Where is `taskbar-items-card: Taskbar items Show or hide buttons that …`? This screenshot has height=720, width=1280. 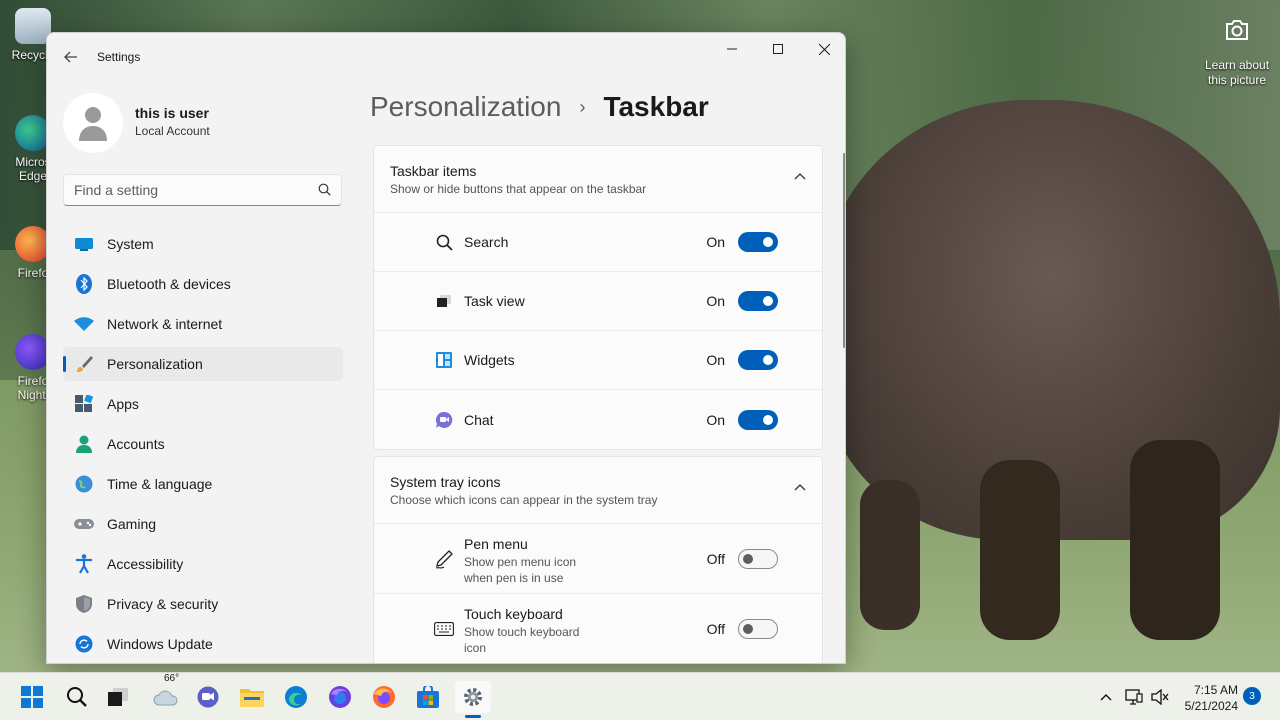
taskbar-items-card: Taskbar items Show or hide buttons that … is located at coordinates (598, 297).